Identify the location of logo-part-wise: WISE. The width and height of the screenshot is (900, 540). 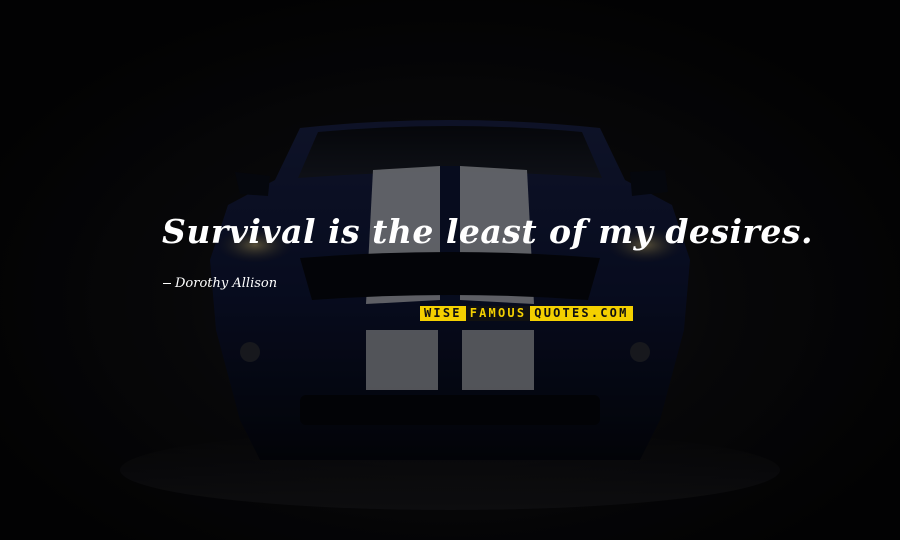
(443, 313).